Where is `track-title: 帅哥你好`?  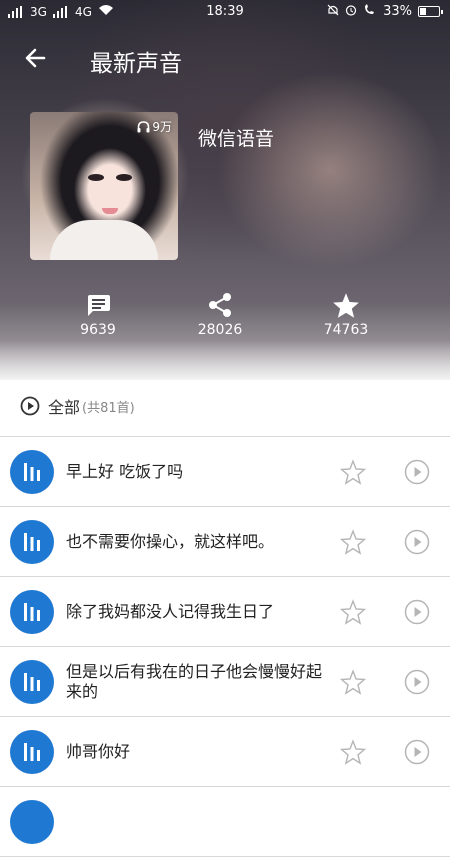
track-title: 帅哥你好 is located at coordinates (98, 751).